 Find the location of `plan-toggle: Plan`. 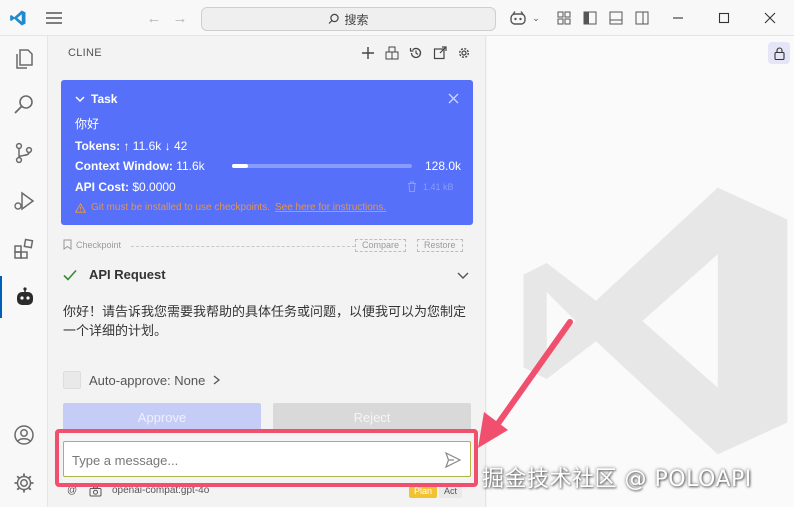

plan-toggle: Plan is located at coordinates (423, 491).